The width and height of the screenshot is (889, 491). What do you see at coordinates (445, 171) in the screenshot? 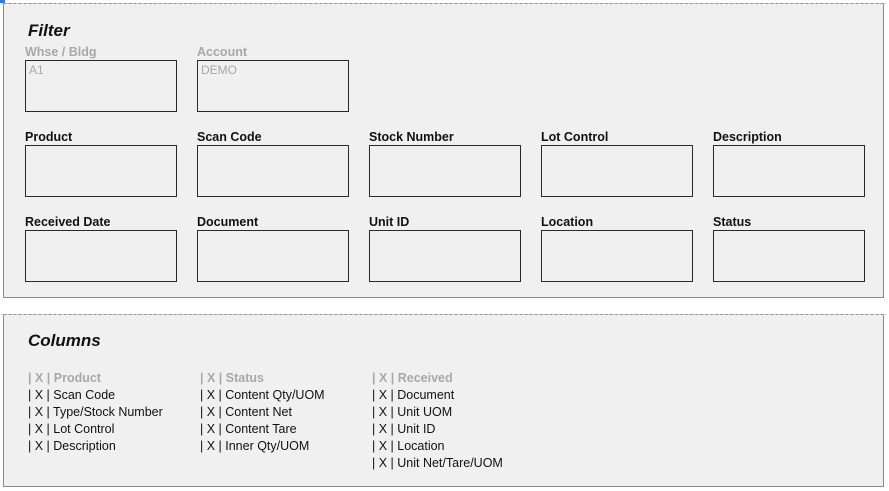
I see `stock-number-input` at bounding box center [445, 171].